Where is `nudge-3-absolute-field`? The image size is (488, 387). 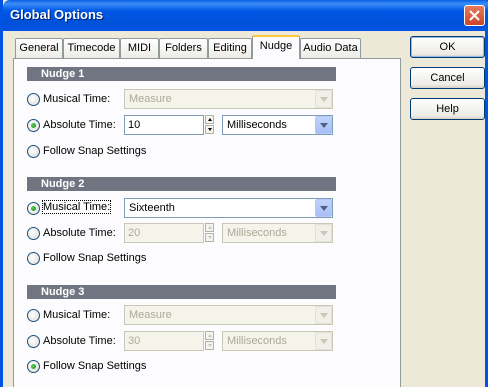 nudge-3-absolute-field is located at coordinates (164, 341).